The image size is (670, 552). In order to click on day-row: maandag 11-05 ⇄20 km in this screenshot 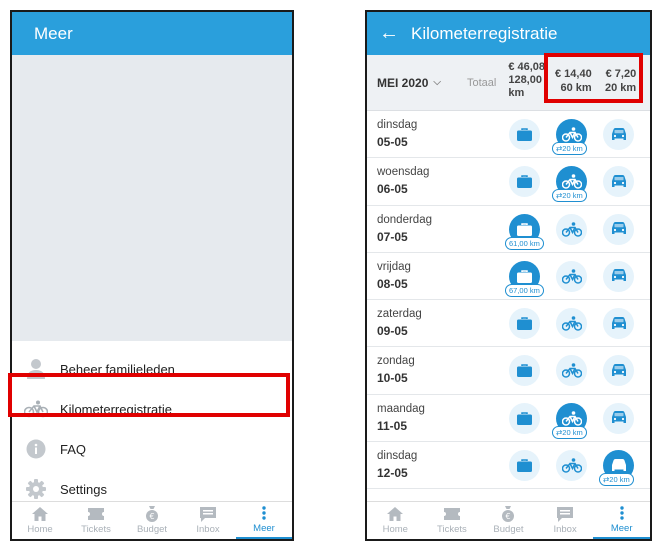, I will do `click(508, 419)`.